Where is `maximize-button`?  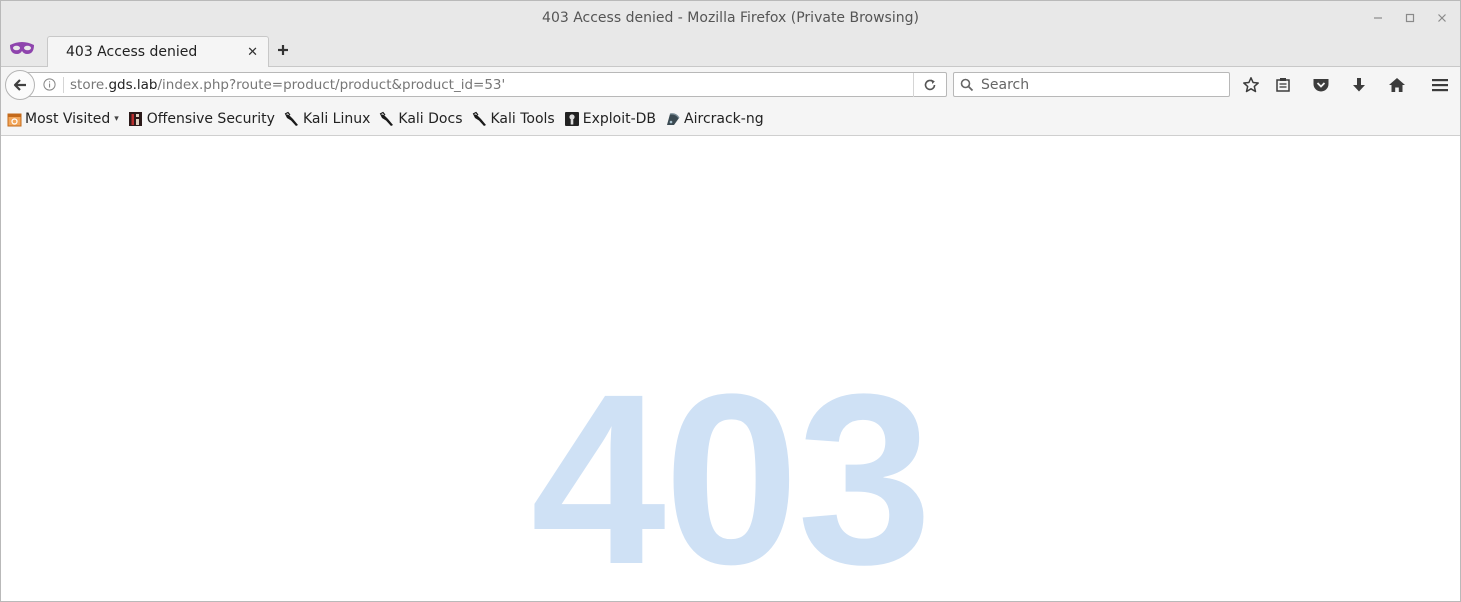 maximize-button is located at coordinates (1410, 18).